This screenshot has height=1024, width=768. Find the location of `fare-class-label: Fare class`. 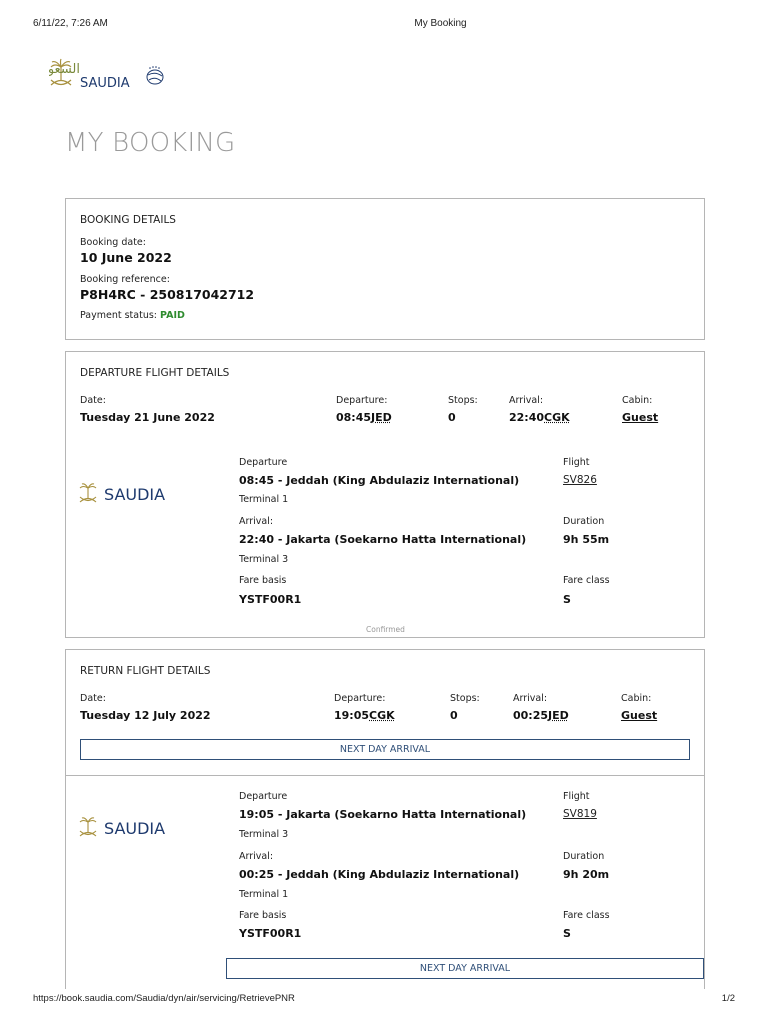

fare-class-label: Fare class is located at coordinates (586, 580).